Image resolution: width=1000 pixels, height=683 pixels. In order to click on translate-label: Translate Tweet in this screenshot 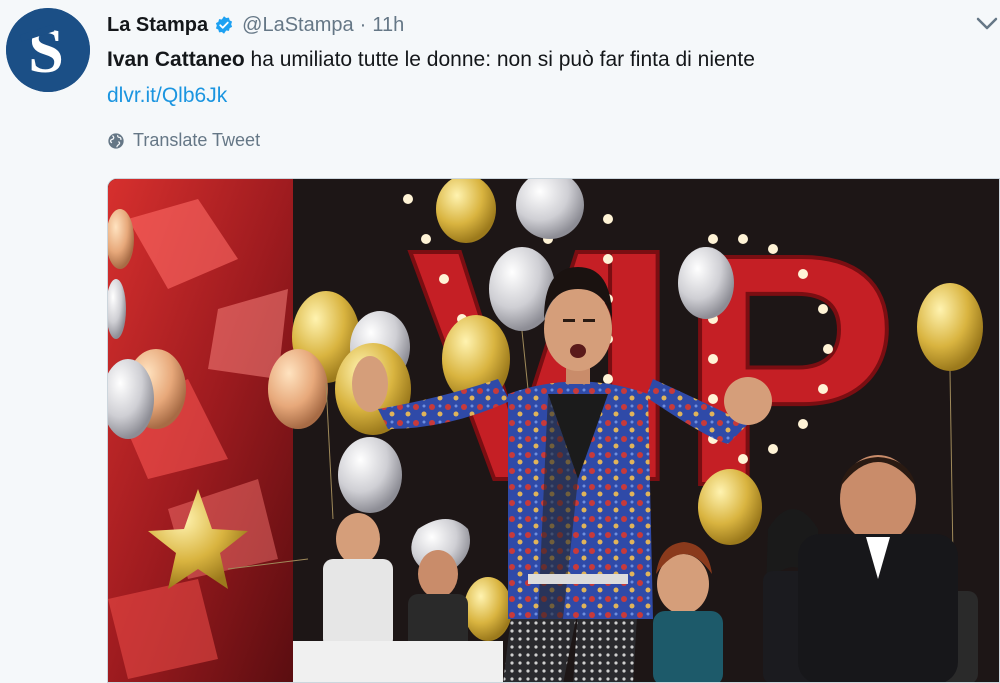, I will do `click(197, 140)`.